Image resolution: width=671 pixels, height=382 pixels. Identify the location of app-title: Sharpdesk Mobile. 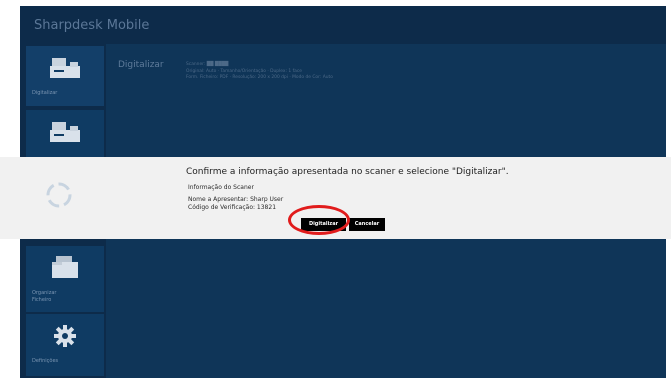
(92, 25).